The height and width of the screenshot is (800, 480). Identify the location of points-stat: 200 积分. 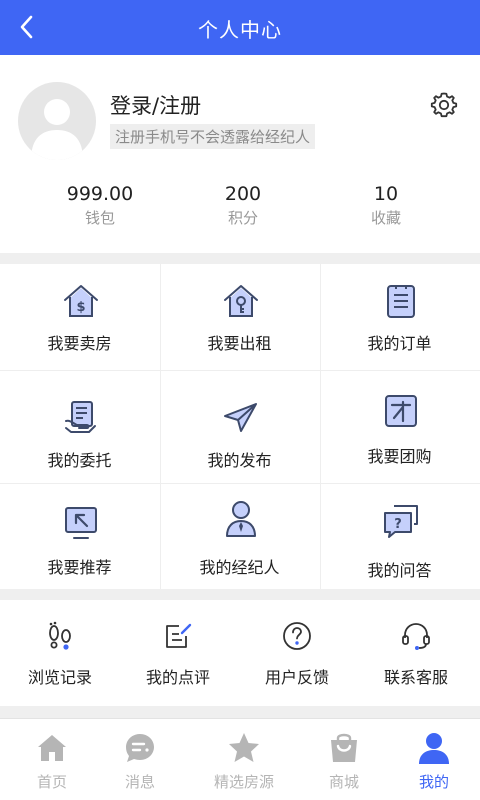
(243, 205).